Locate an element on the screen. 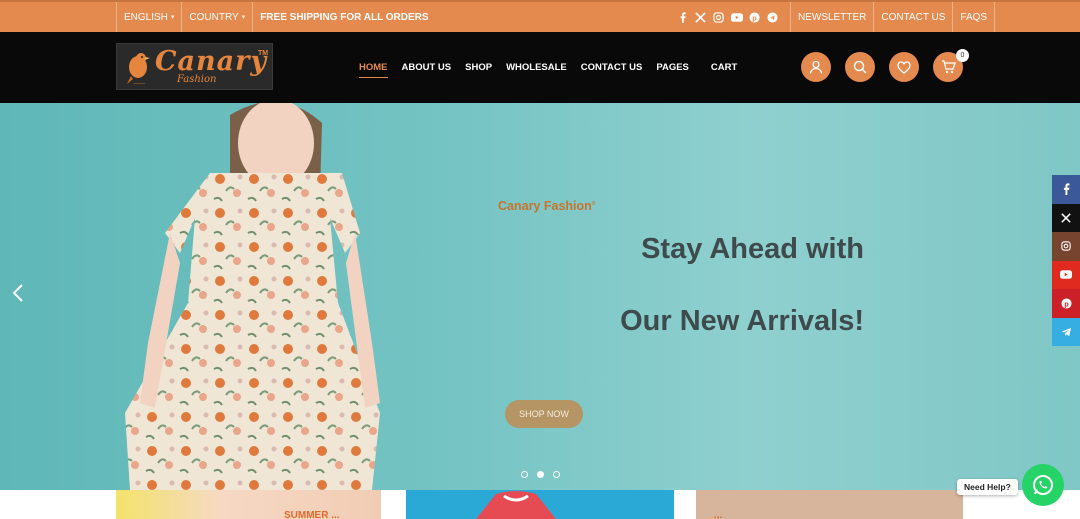  heart-icon is located at coordinates (904, 67).